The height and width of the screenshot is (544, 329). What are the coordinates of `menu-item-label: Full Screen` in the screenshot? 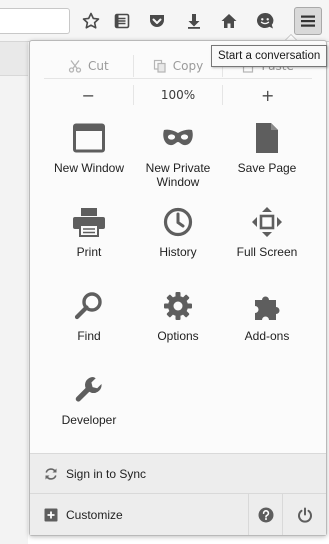 It's located at (267, 252).